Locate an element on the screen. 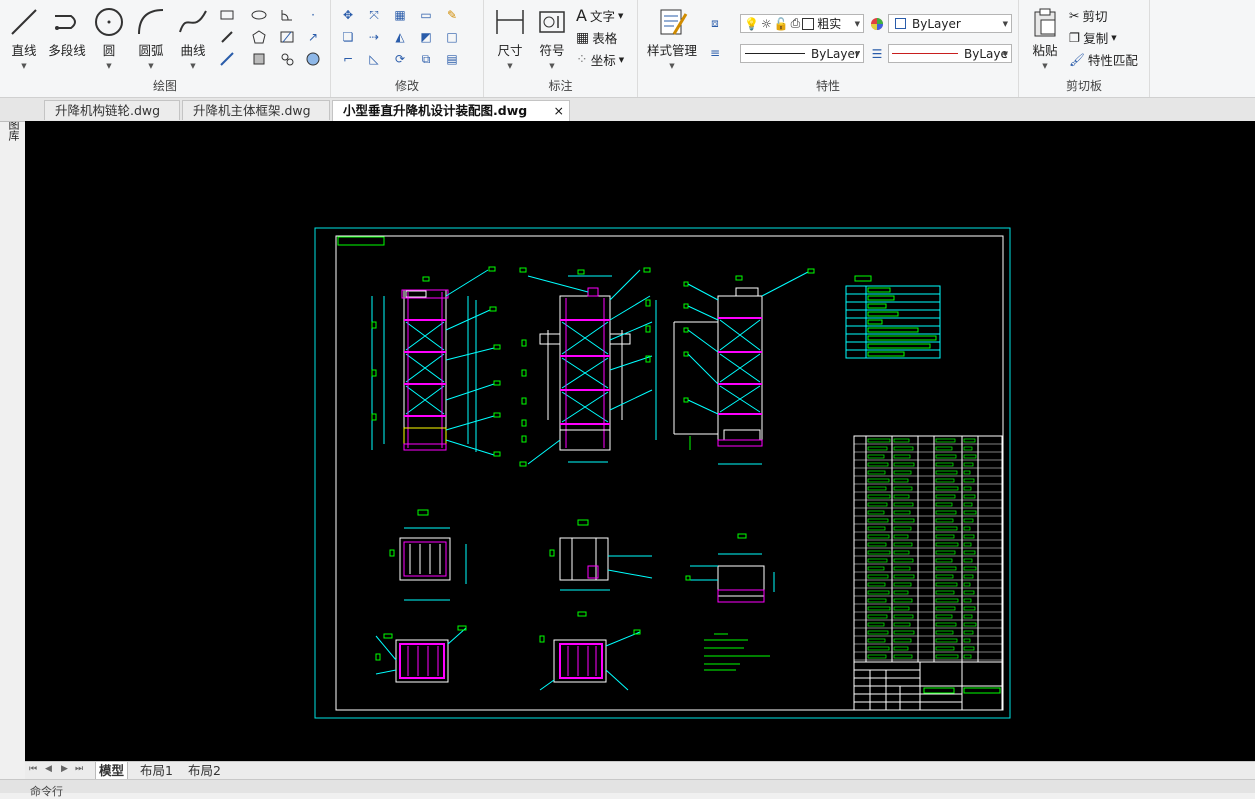 Image resolution: width=1255 pixels, height=799 pixels. point-icon: · is located at coordinates (313, 15).